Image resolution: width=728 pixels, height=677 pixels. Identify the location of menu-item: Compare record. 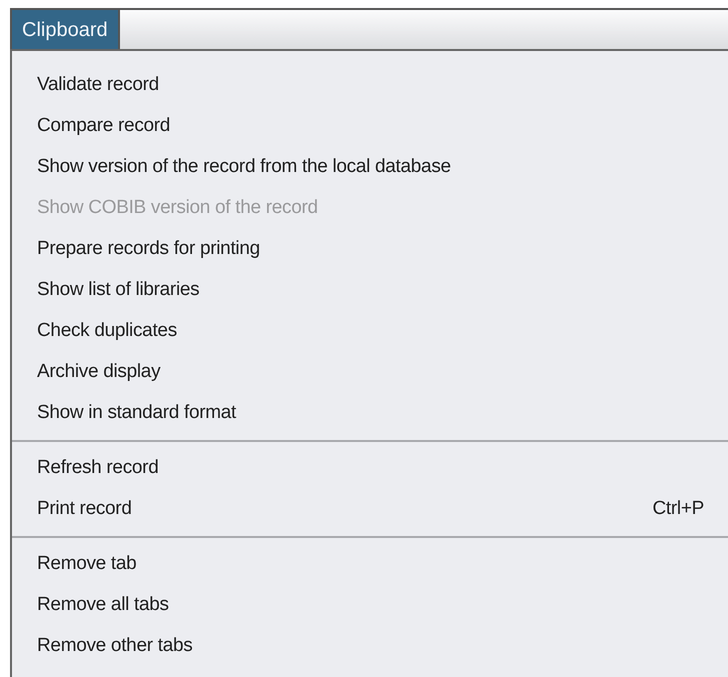
(370, 126).